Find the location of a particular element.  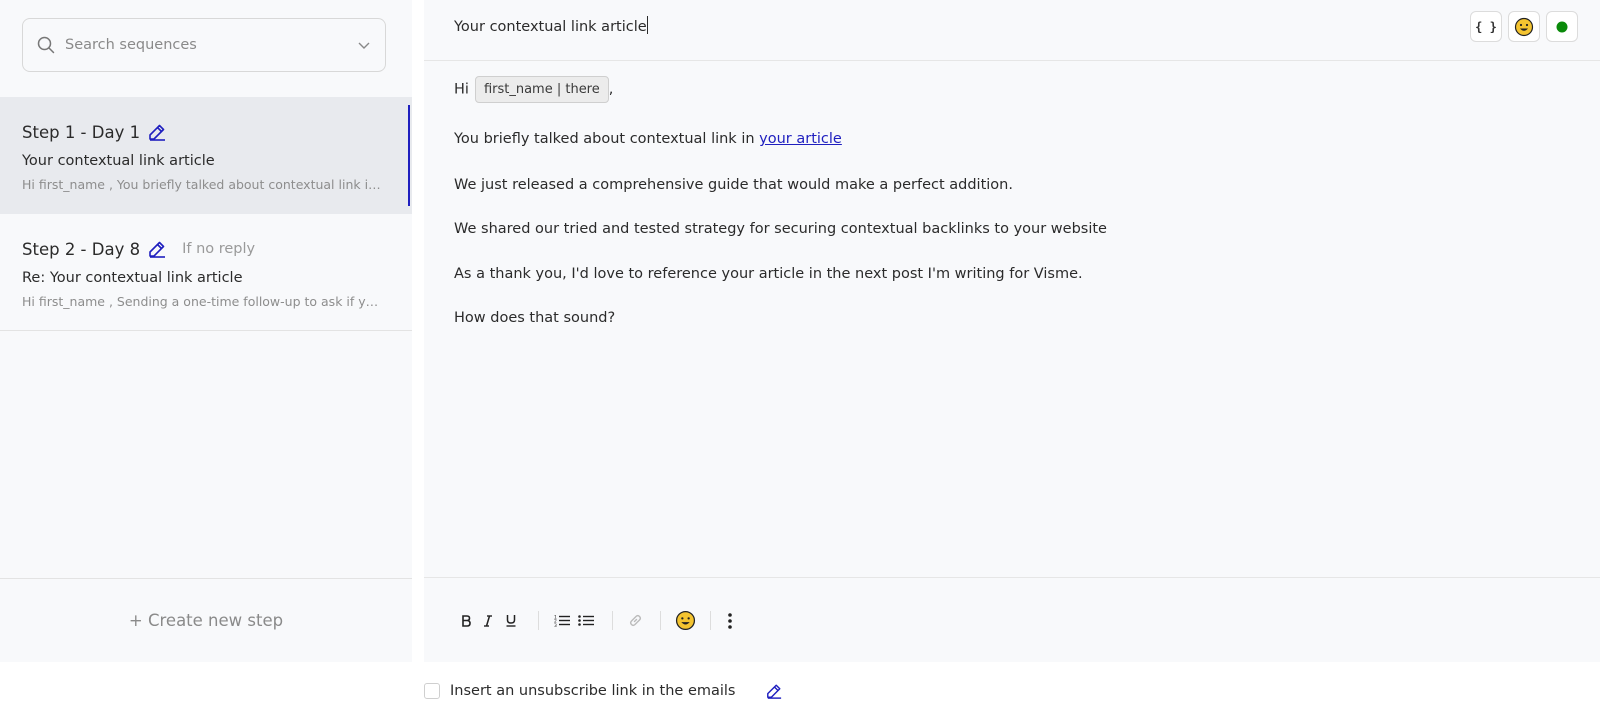

emoji-icon is located at coordinates (685, 620).